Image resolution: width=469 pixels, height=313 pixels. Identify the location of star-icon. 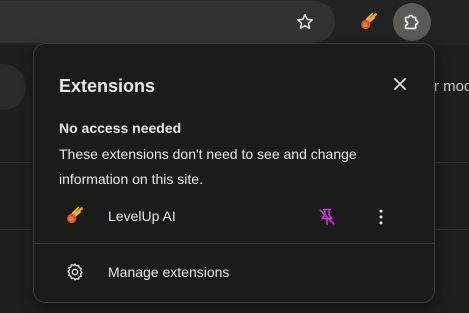
(305, 21).